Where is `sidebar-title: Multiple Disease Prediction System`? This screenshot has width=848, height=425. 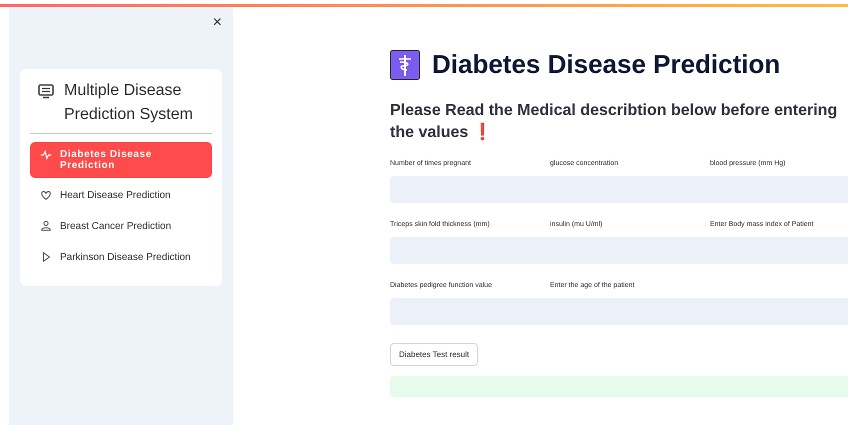 sidebar-title: Multiple Disease Prediction System is located at coordinates (129, 103).